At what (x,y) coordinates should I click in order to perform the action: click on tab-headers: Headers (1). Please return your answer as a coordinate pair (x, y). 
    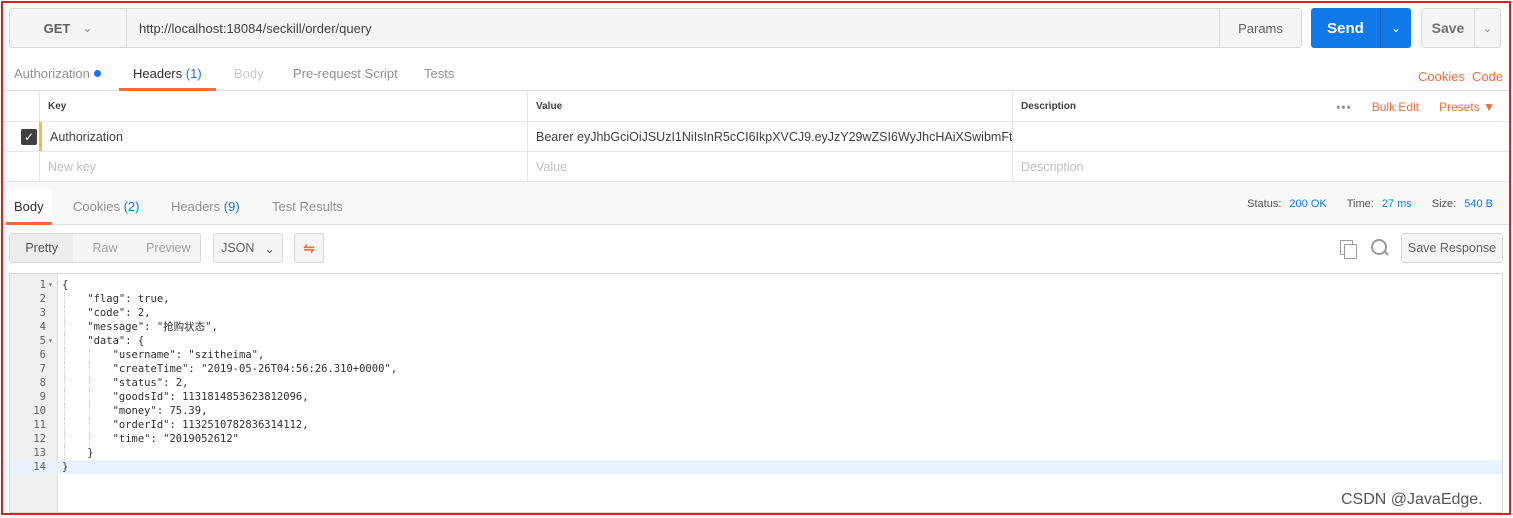
    Looking at the image, I should click on (167, 74).